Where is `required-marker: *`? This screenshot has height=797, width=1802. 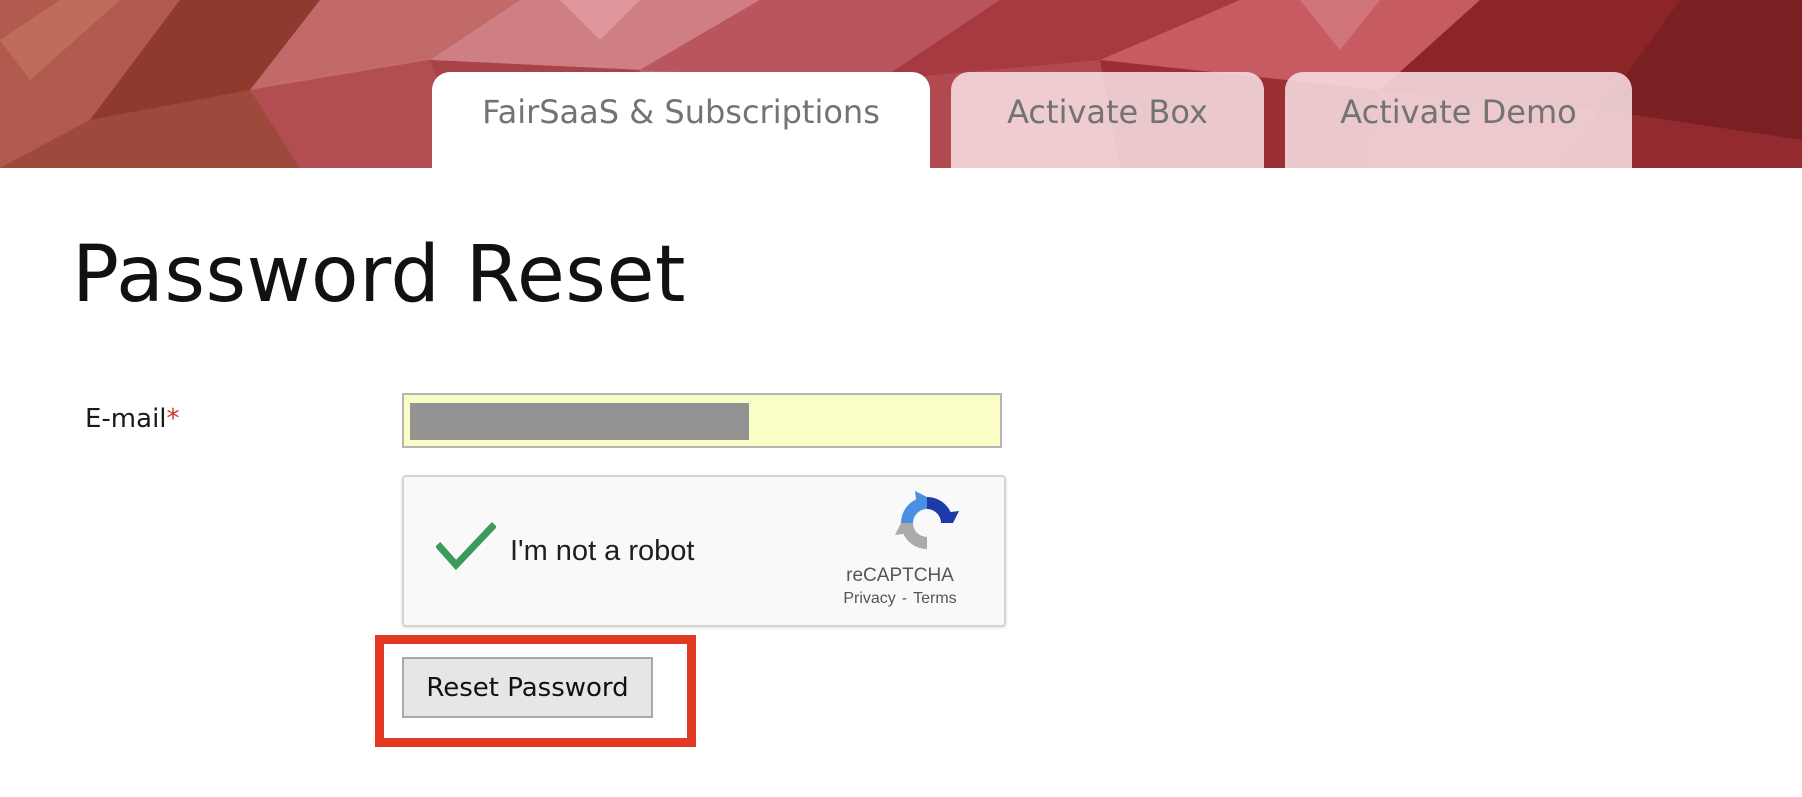 required-marker: * is located at coordinates (173, 419).